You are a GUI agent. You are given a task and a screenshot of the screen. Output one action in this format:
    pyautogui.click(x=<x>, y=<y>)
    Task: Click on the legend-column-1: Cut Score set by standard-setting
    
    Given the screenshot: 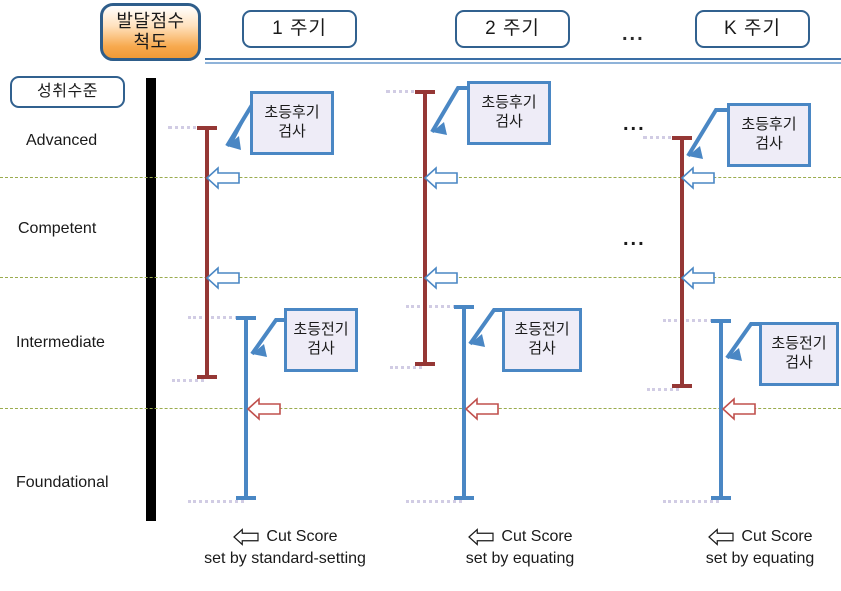 What is the action you would take?
    pyautogui.click(x=285, y=548)
    